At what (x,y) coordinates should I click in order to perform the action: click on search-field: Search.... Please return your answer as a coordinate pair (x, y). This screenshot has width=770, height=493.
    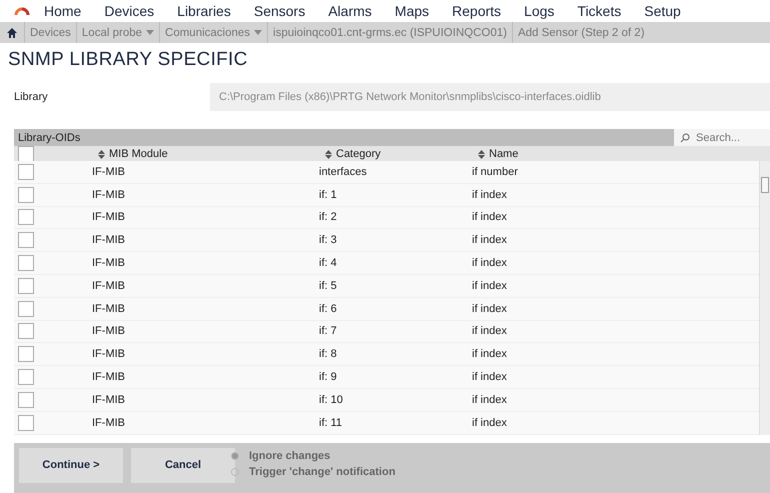
    Looking at the image, I should click on (722, 137).